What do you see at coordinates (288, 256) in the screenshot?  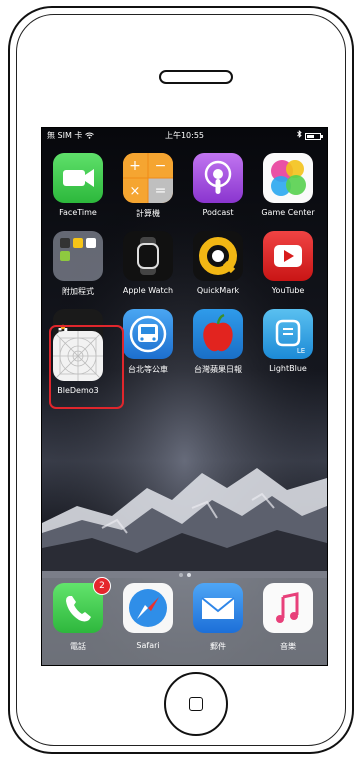 I see `youtube-icon` at bounding box center [288, 256].